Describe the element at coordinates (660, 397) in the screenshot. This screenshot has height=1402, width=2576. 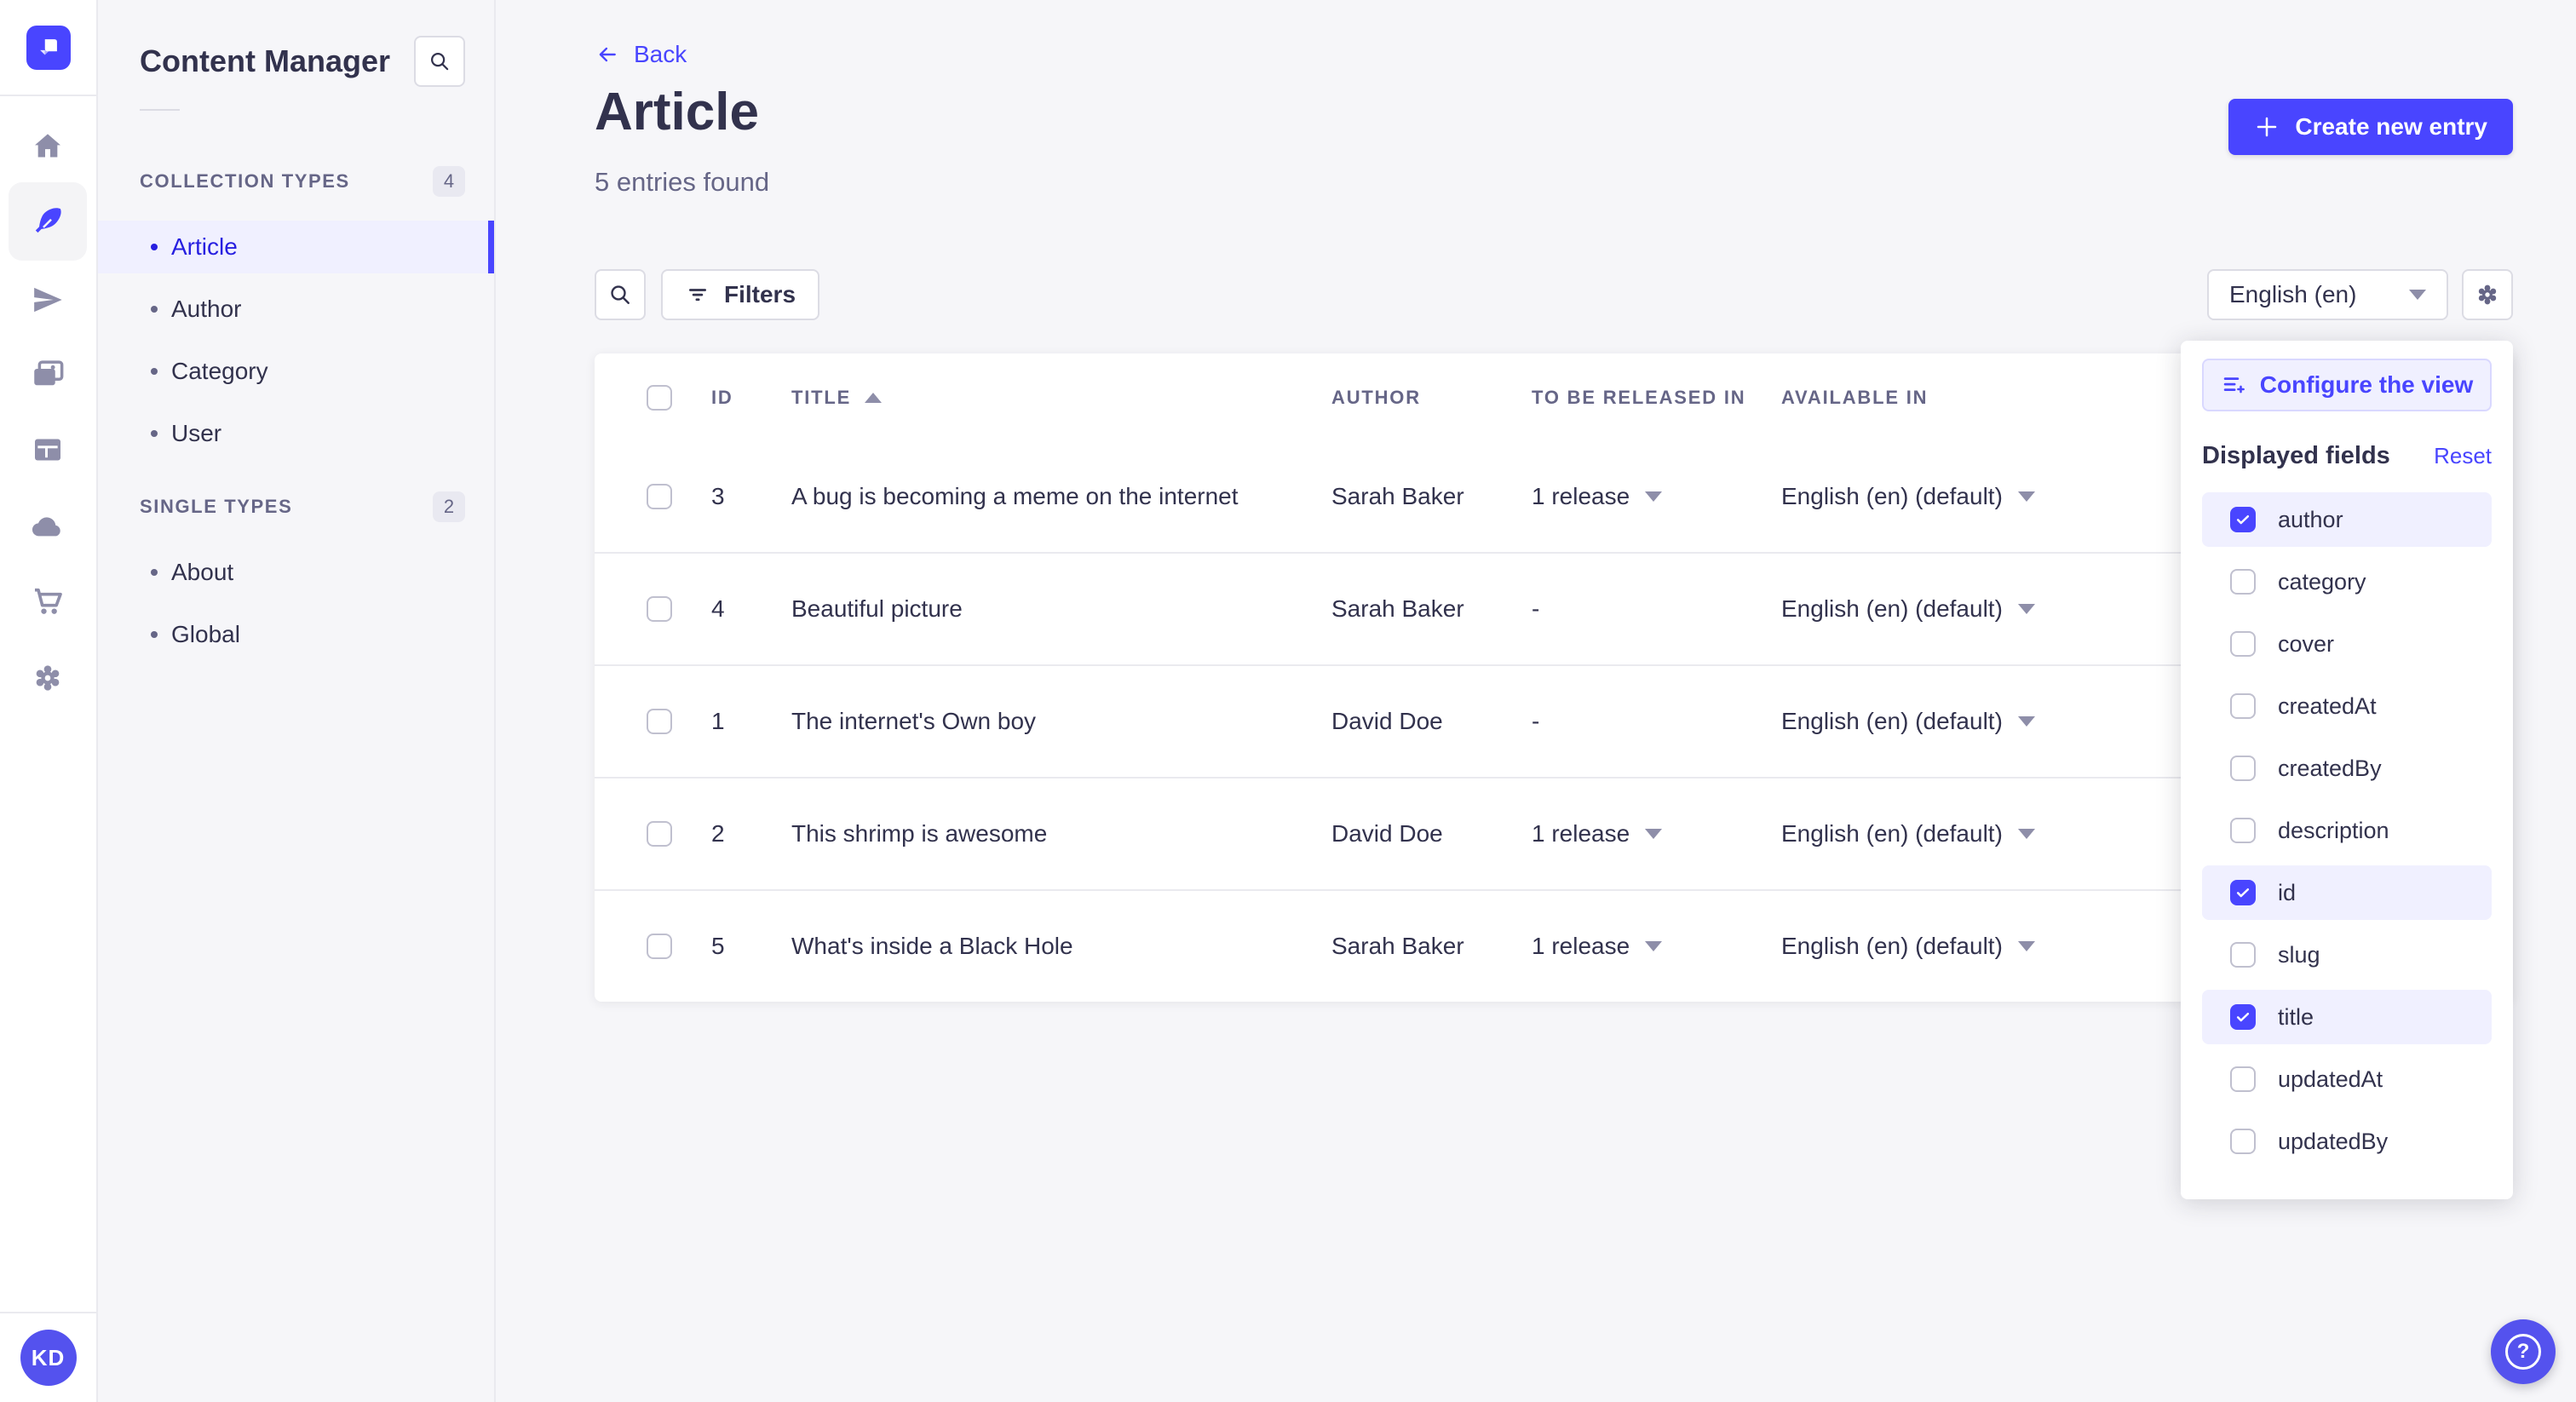
I see `select-all-checkbox` at that location.